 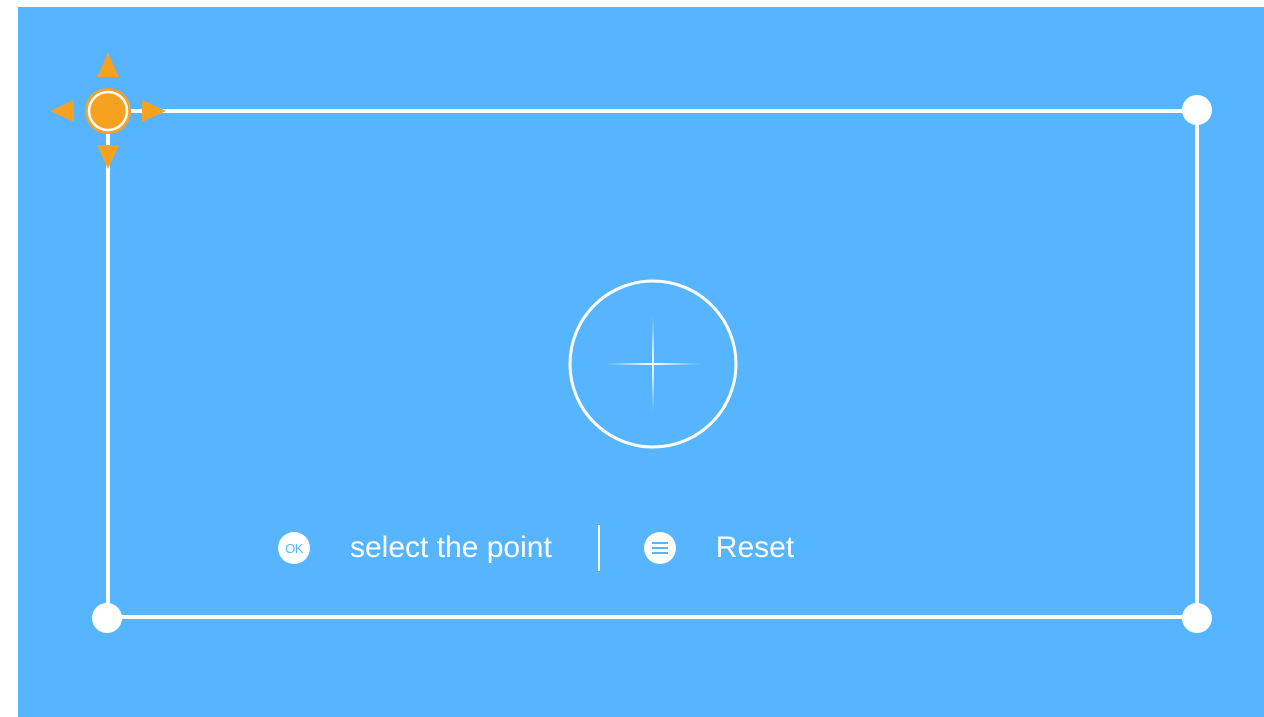 I want to click on menu-icon, so click(x=659, y=548).